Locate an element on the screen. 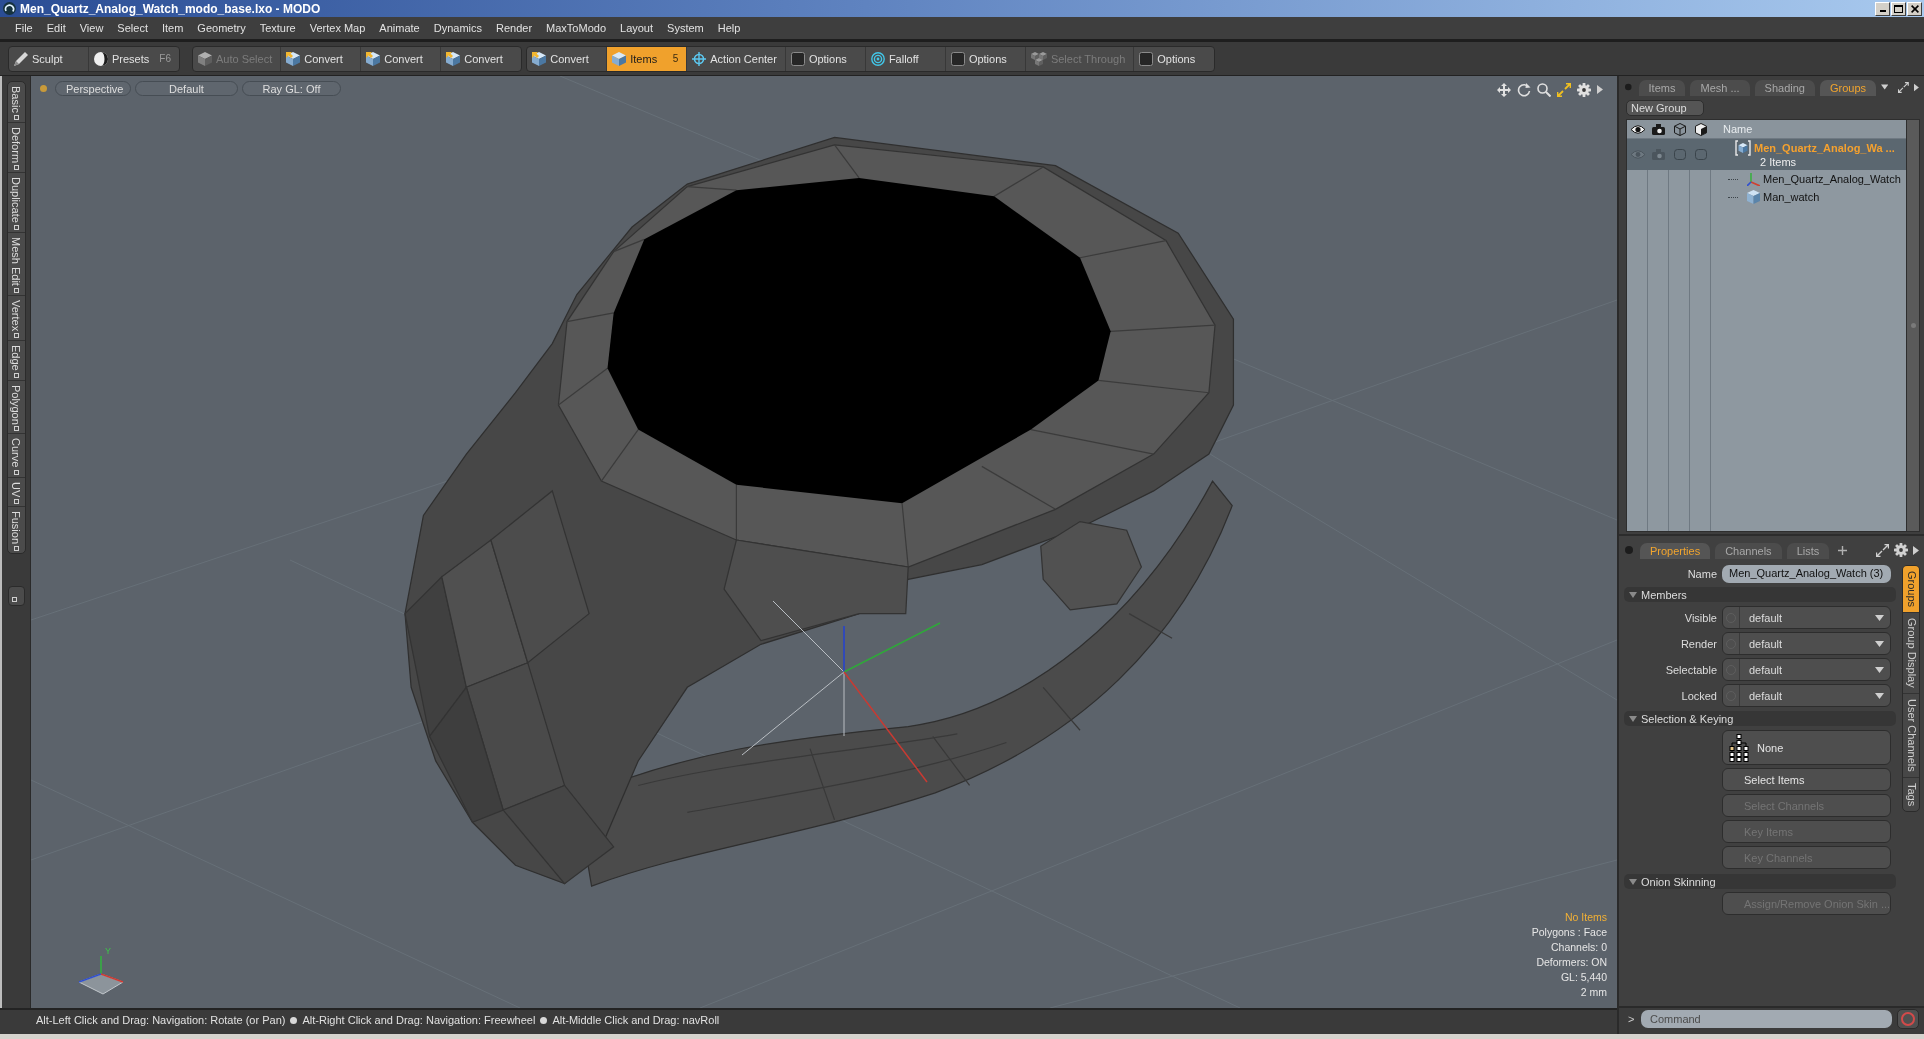 This screenshot has height=1039, width=1924. scrollbar is located at coordinates (1913, 325).